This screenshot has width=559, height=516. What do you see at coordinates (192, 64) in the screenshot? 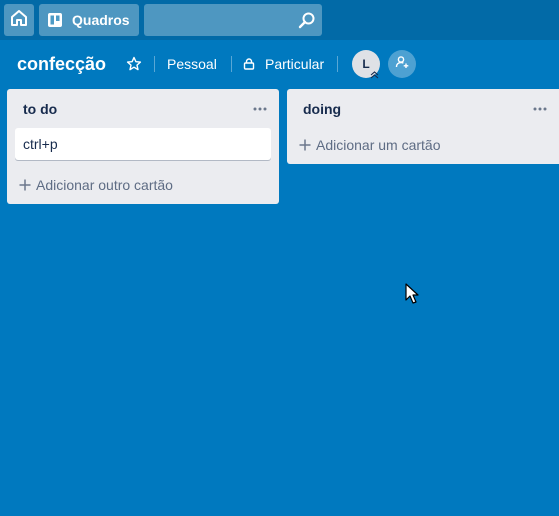
I see `team-button: Pessoal` at bounding box center [192, 64].